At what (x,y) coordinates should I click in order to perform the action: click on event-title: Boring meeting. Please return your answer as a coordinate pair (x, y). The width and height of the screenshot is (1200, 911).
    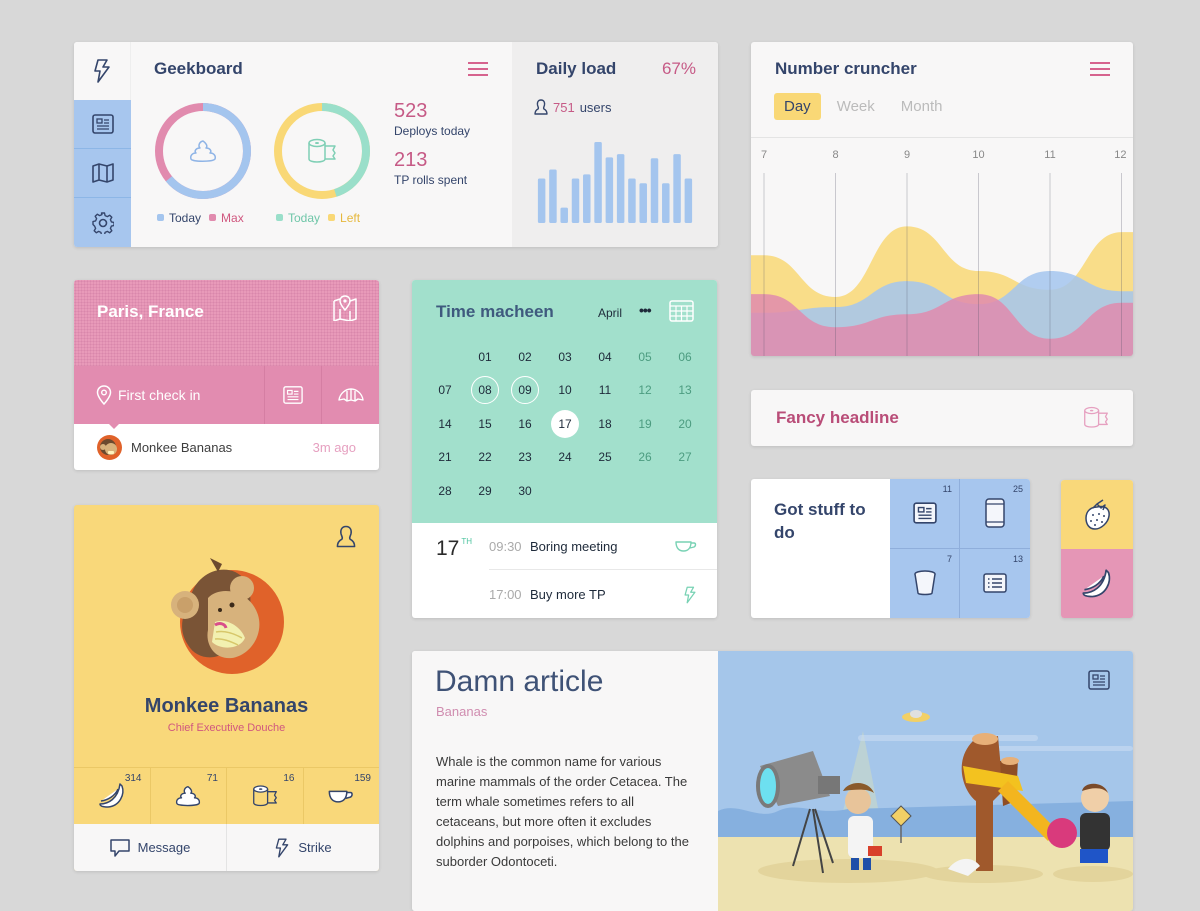
    Looking at the image, I should click on (574, 546).